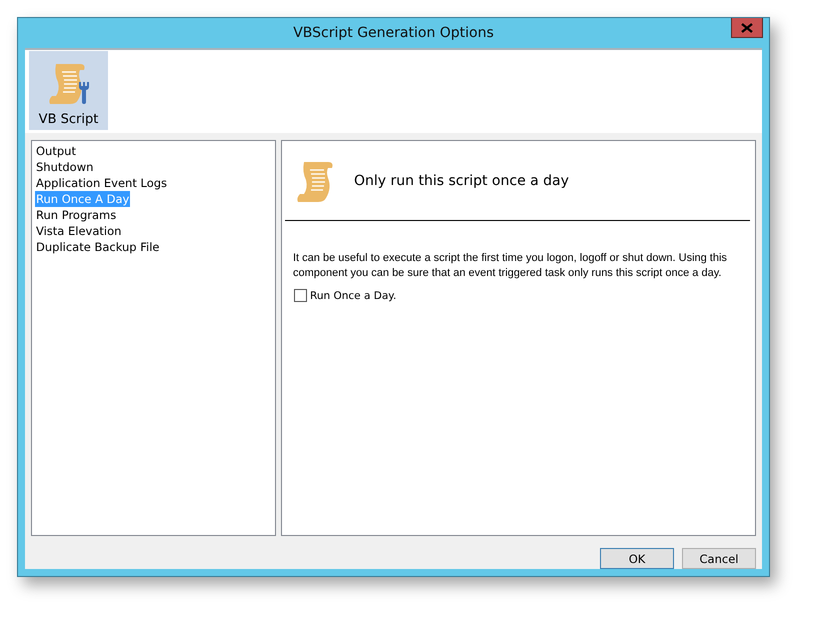 The height and width of the screenshot is (626, 818). What do you see at coordinates (97, 247) in the screenshot?
I see `list-item: Duplicate Backup File` at bounding box center [97, 247].